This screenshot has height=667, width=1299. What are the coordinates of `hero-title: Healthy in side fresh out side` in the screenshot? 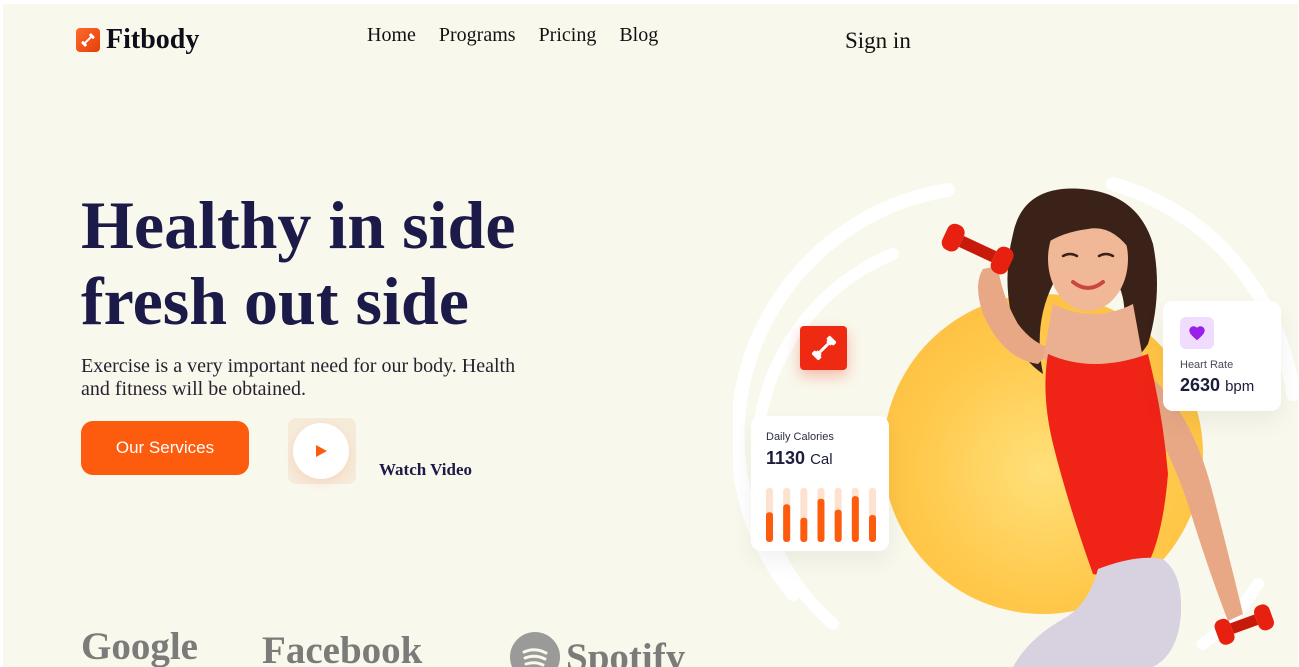 It's located at (298, 263).